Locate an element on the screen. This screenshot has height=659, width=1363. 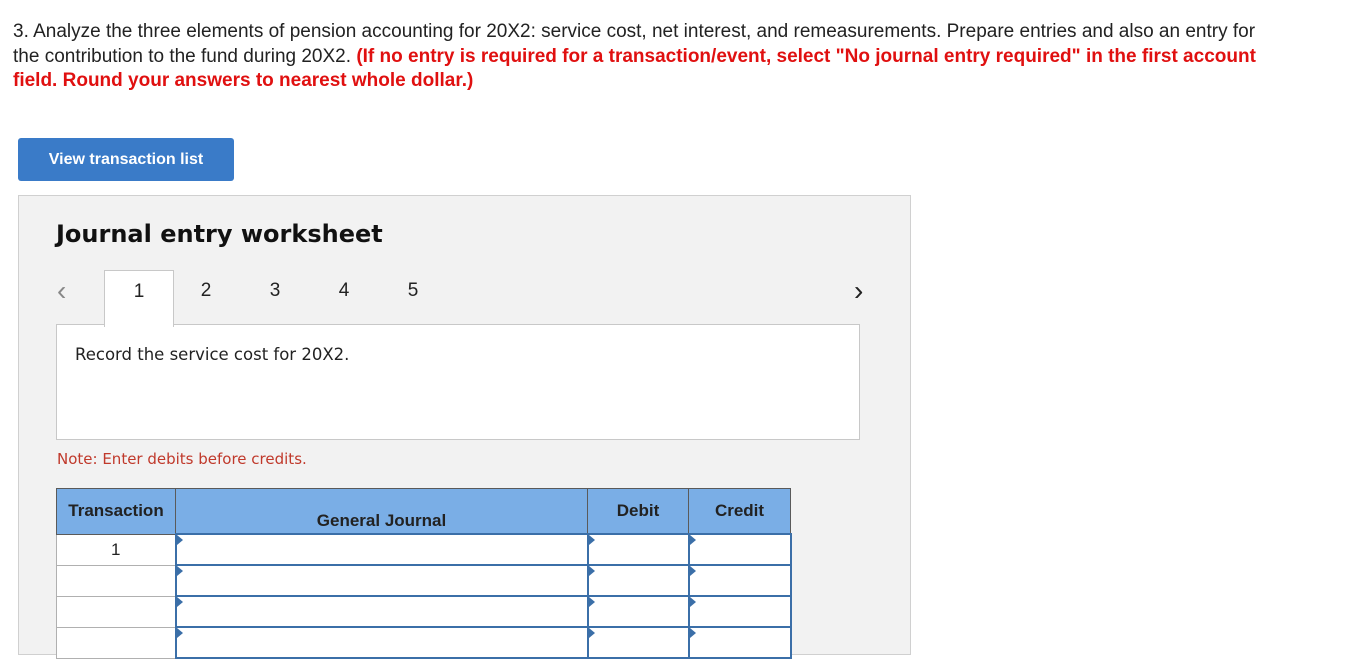
entry-note: Note: Enter debits before credits. is located at coordinates (182, 459).